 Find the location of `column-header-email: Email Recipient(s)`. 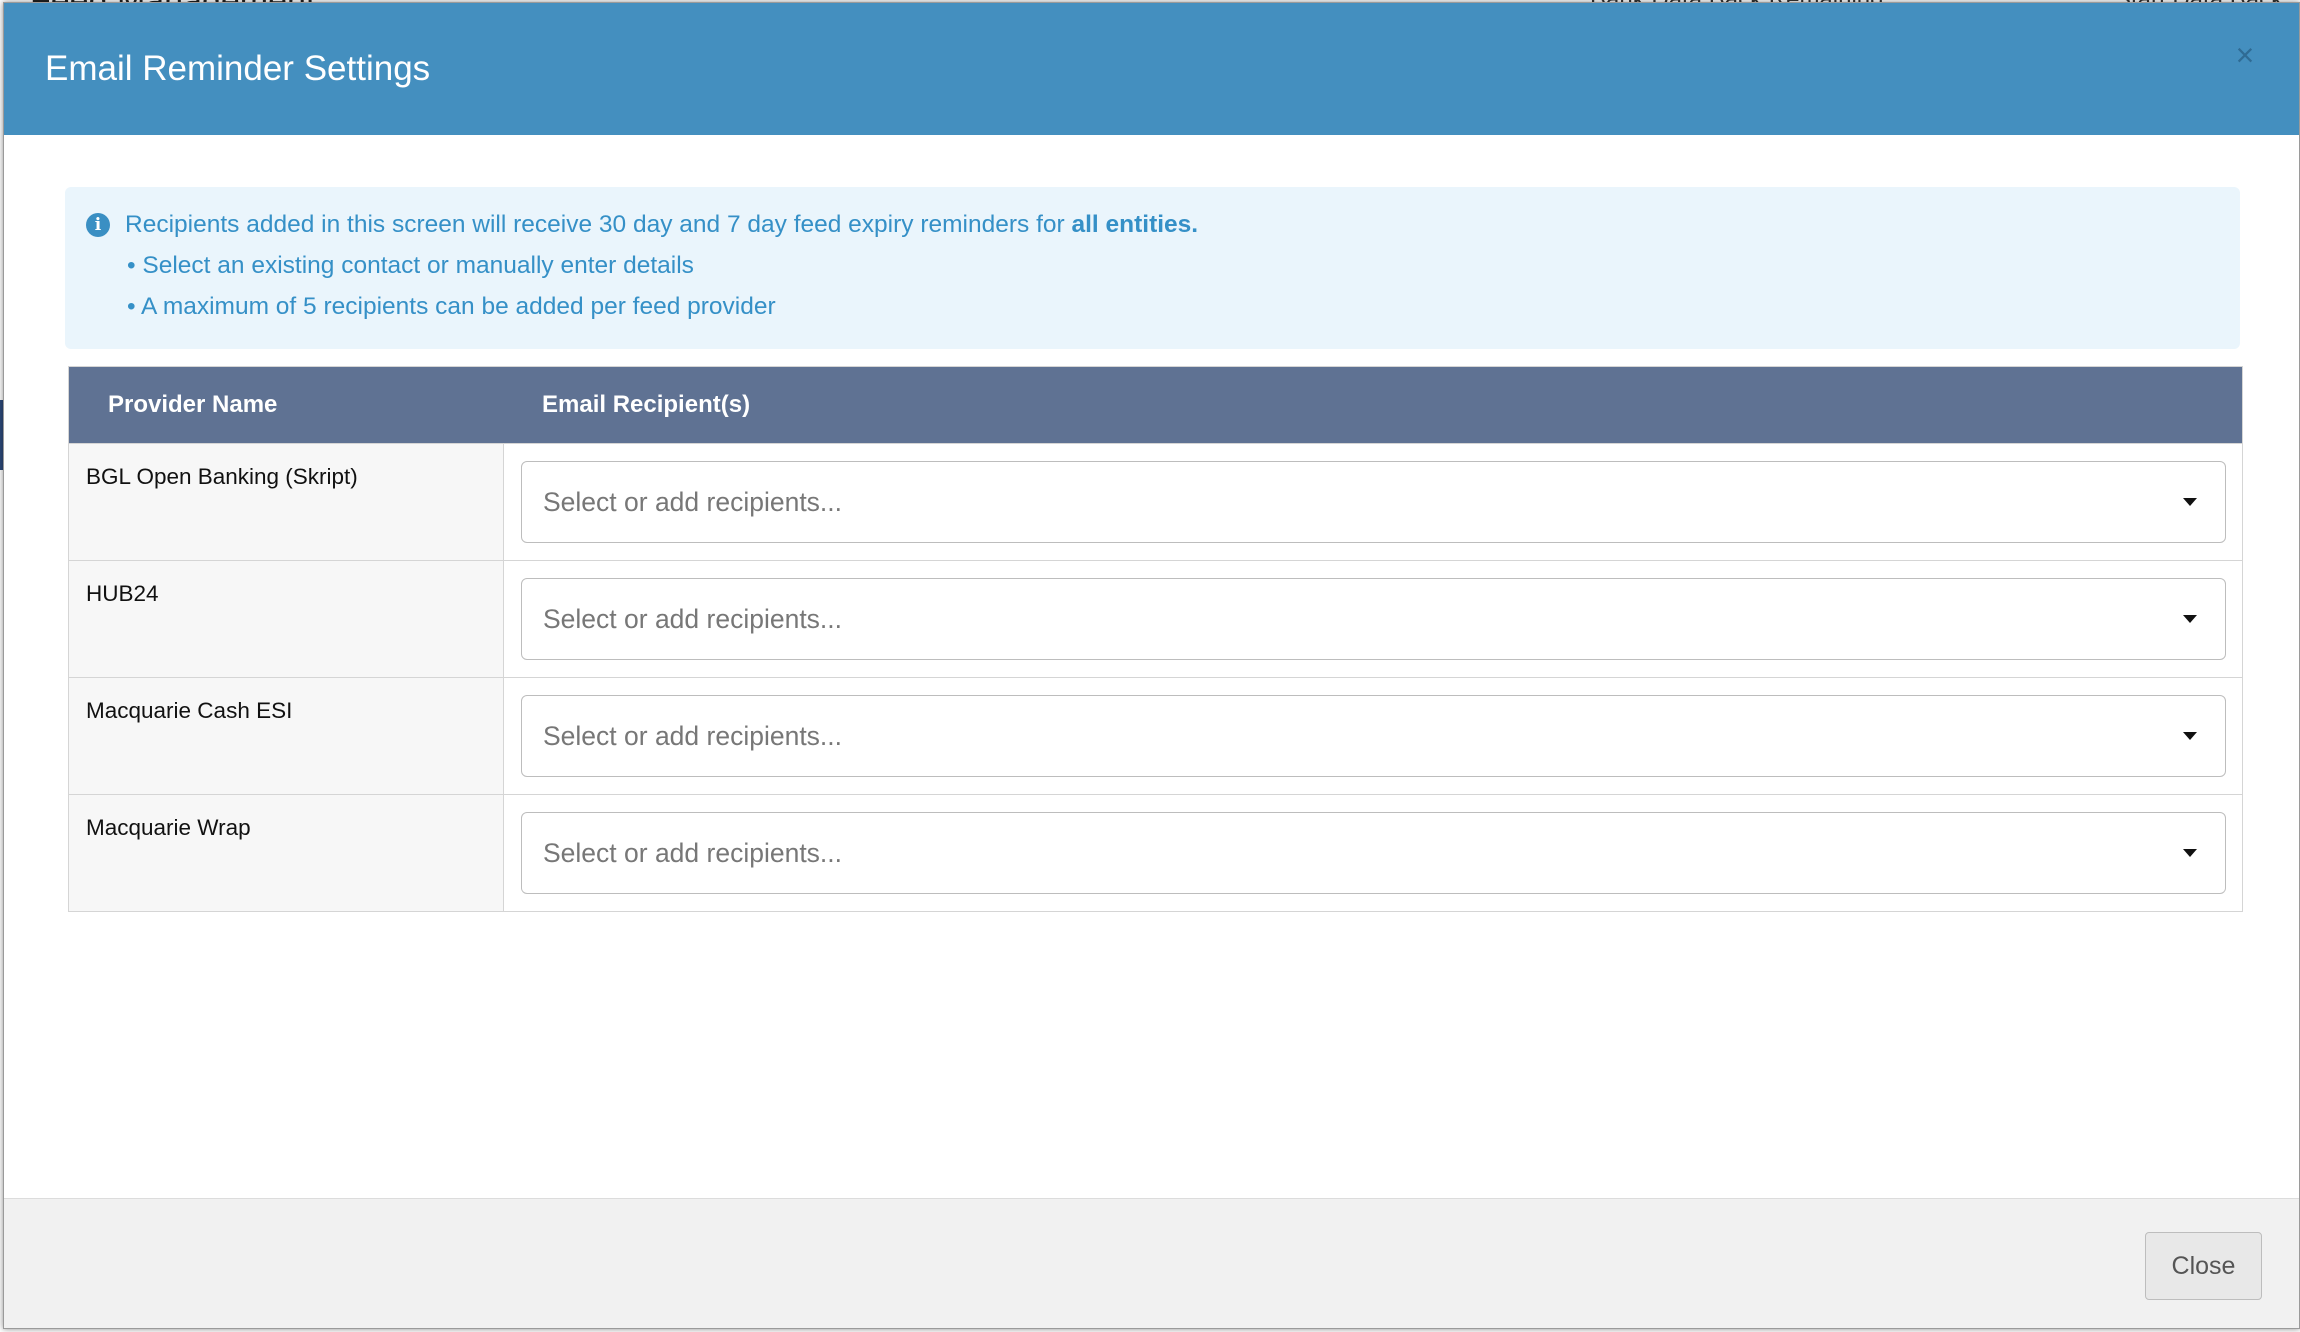

column-header-email: Email Recipient(s) is located at coordinates (646, 404).